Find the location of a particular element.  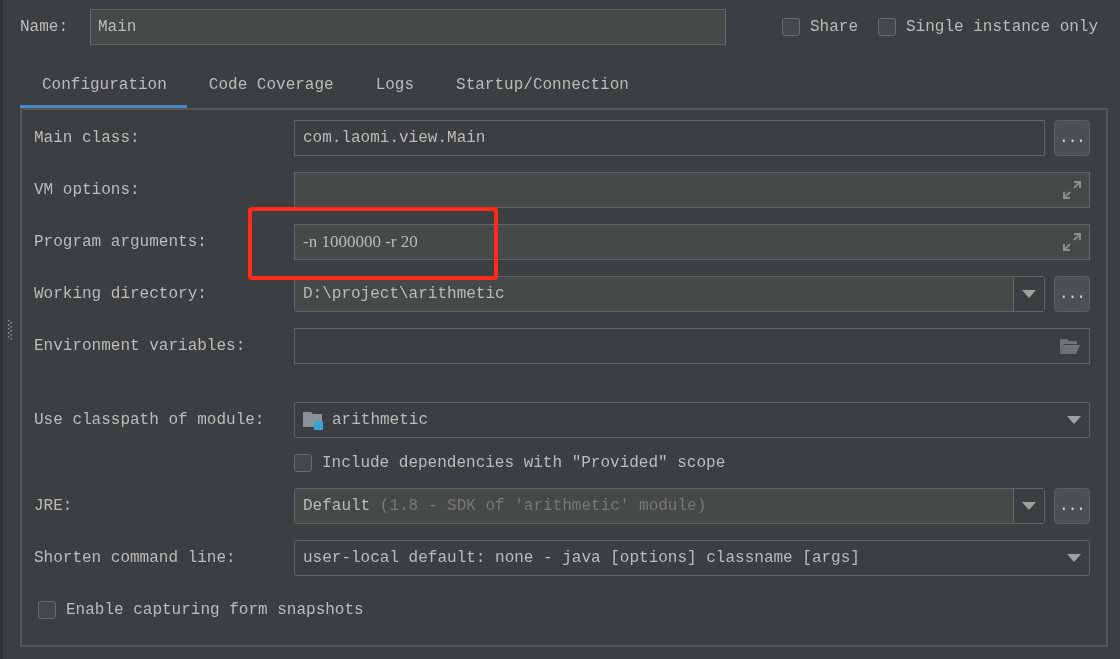

tab: Code Coverage is located at coordinates (270, 86).